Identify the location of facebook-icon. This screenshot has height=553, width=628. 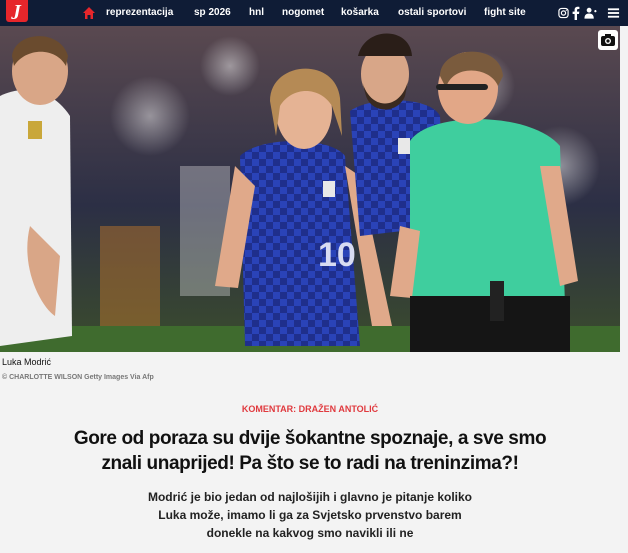
(576, 13).